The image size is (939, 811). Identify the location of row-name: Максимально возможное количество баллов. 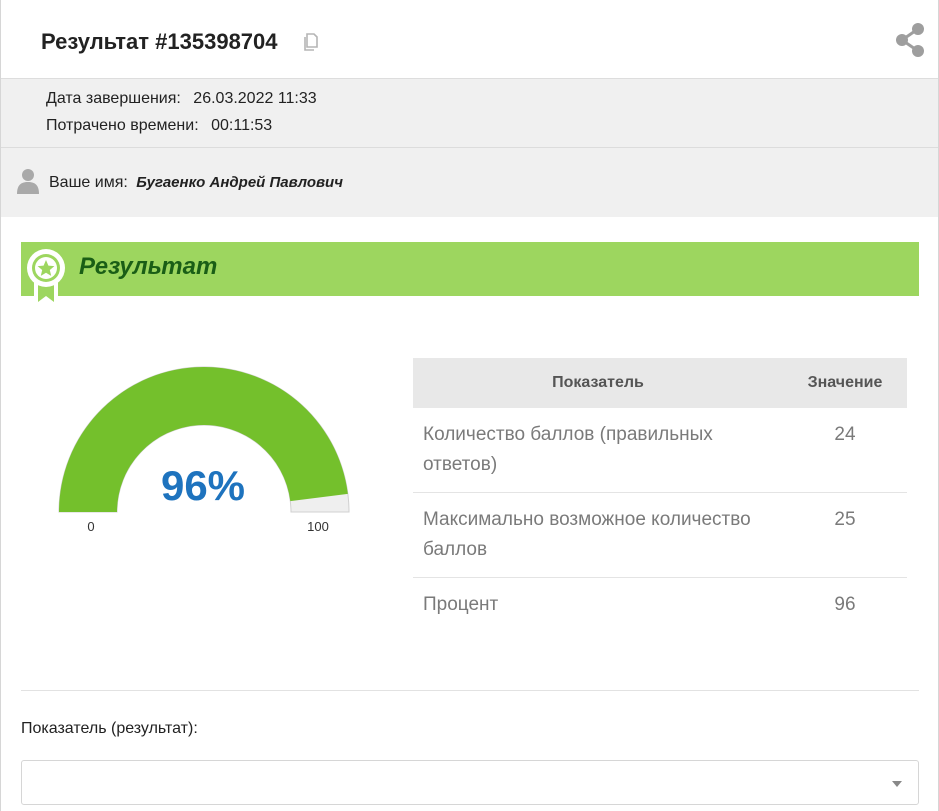
(598, 535).